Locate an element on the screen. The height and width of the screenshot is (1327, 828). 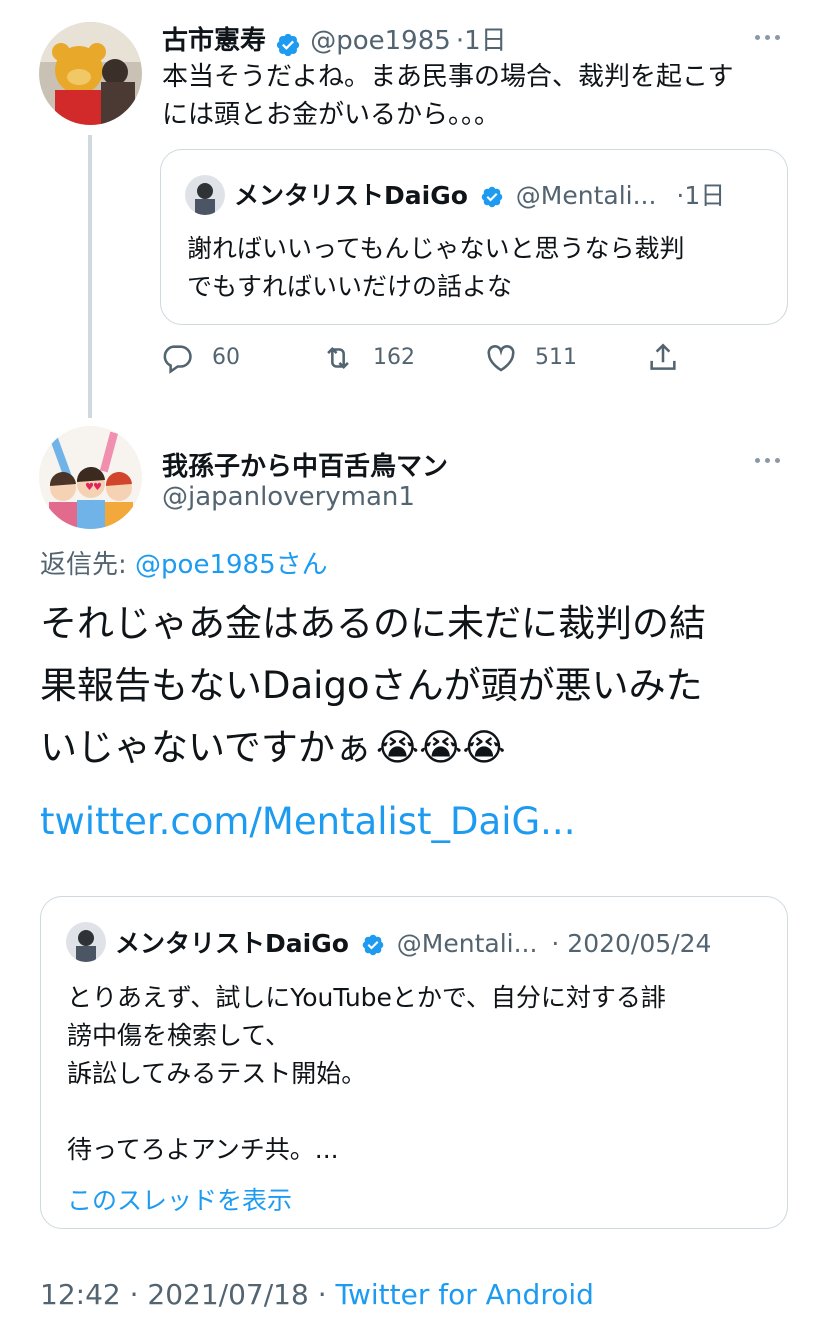
retweet-icon is located at coordinates (338, 358).